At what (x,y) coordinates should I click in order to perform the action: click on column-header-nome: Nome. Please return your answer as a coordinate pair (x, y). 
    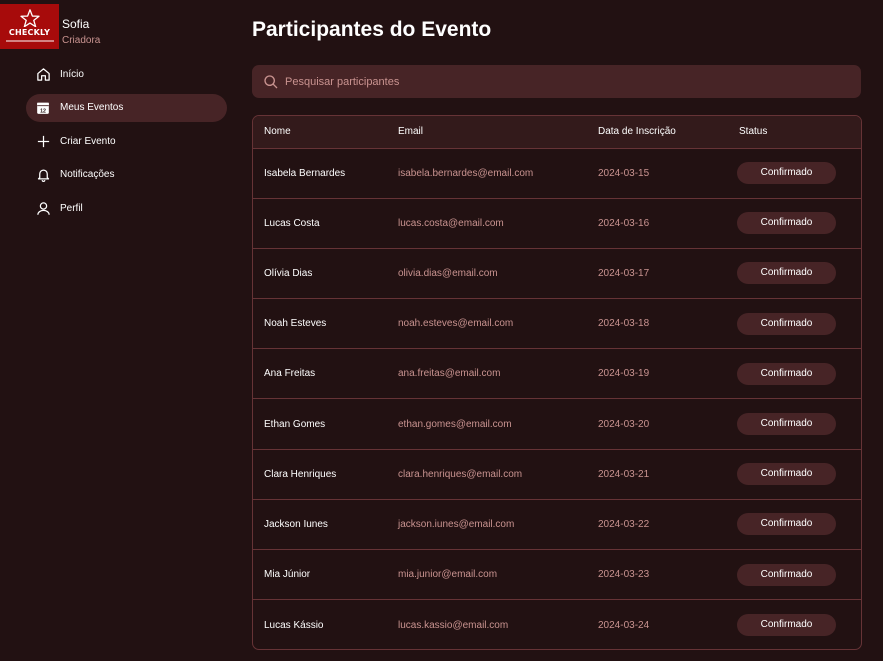
    Looking at the image, I should click on (277, 132).